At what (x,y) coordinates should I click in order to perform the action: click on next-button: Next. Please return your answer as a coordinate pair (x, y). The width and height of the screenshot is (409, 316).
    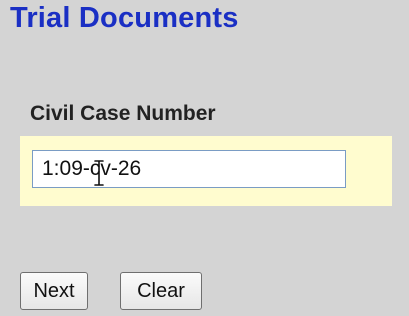
    Looking at the image, I should click on (54, 291).